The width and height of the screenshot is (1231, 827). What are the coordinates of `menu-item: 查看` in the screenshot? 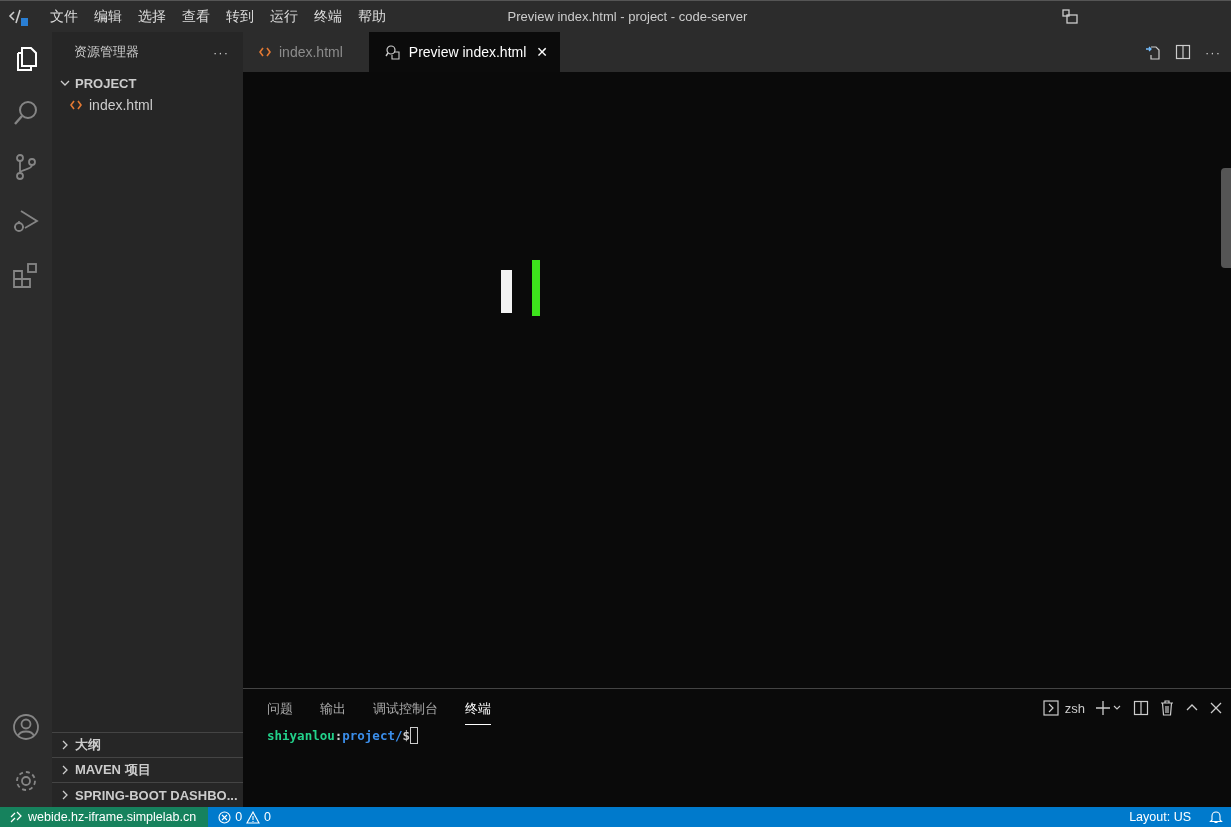 It's located at (196, 16).